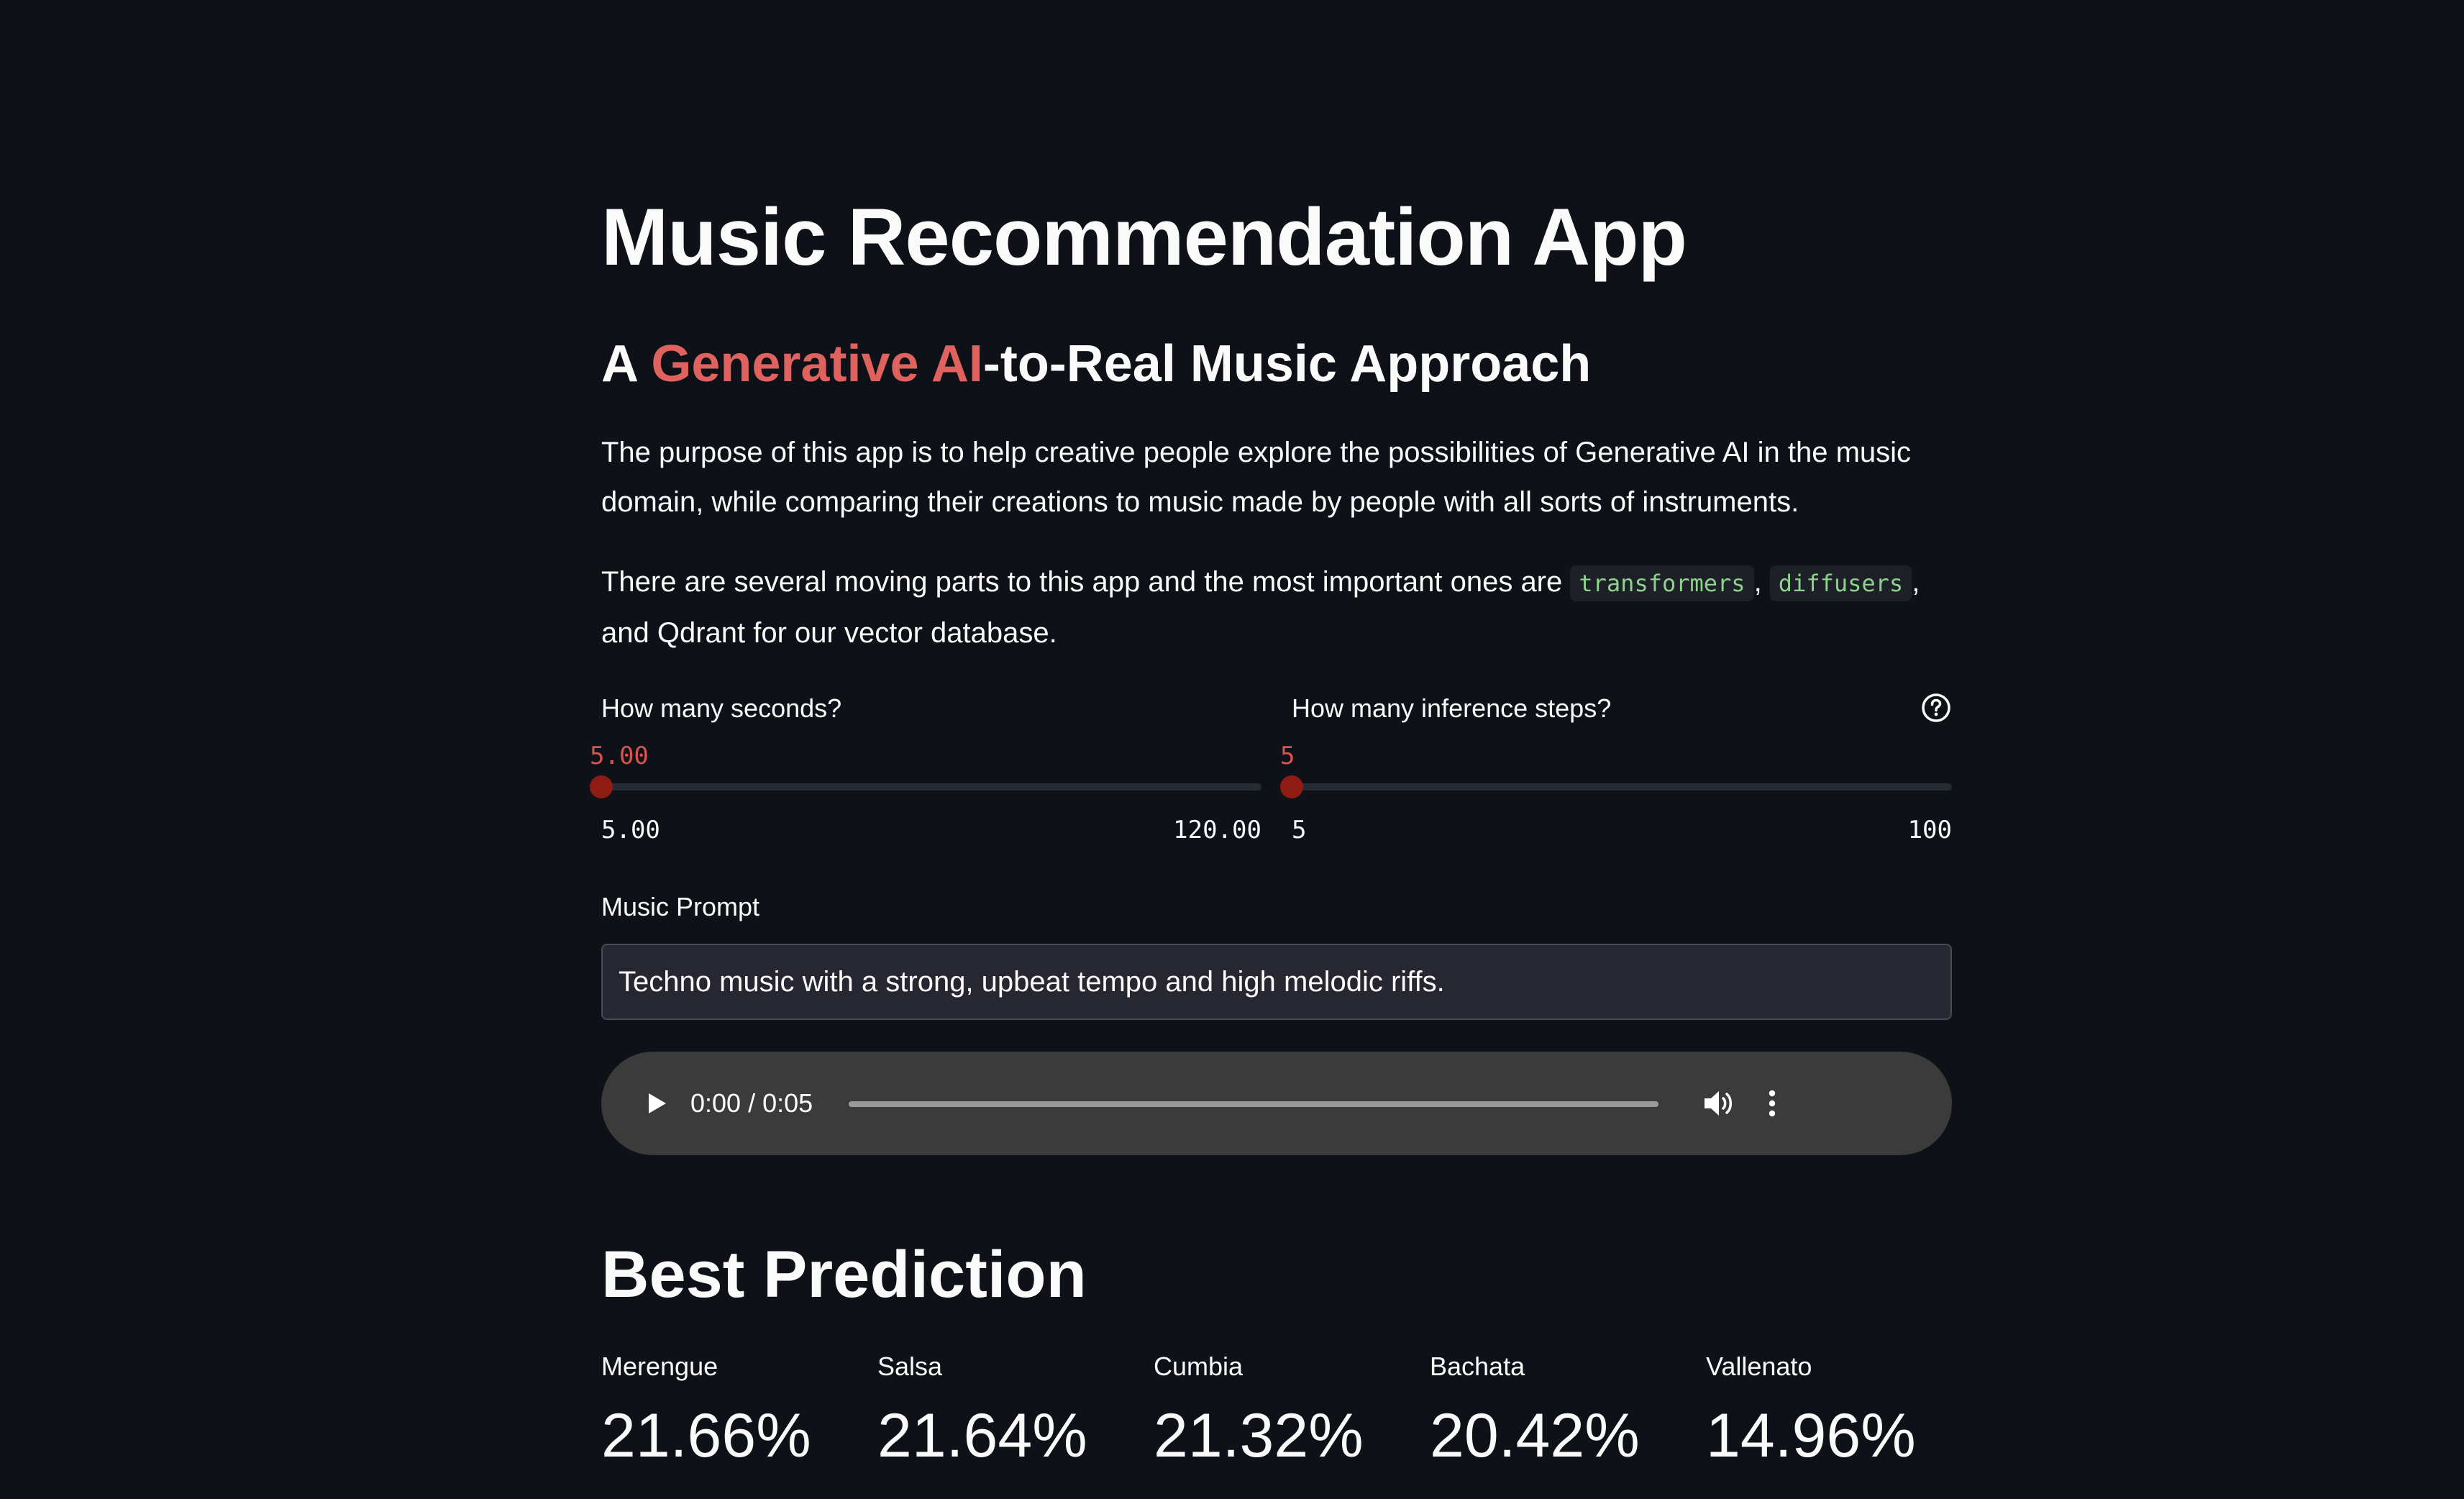  What do you see at coordinates (656, 1103) in the screenshot?
I see `play-icon` at bounding box center [656, 1103].